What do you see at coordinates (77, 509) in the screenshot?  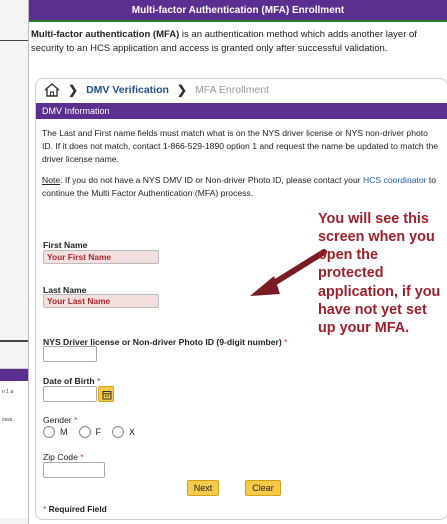 I see `required-note-text: Required Field` at bounding box center [77, 509].